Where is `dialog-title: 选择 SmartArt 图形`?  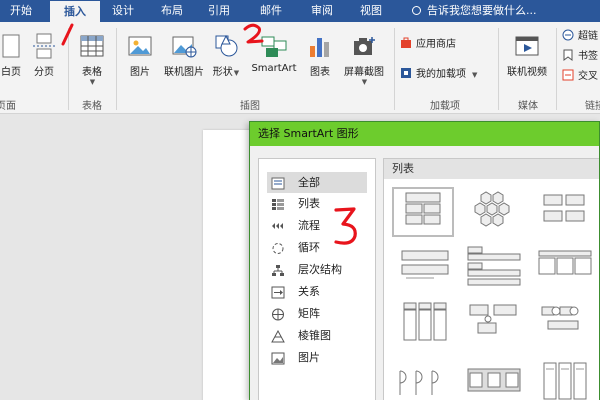 dialog-title: 选择 SmartArt 图形 is located at coordinates (424, 134).